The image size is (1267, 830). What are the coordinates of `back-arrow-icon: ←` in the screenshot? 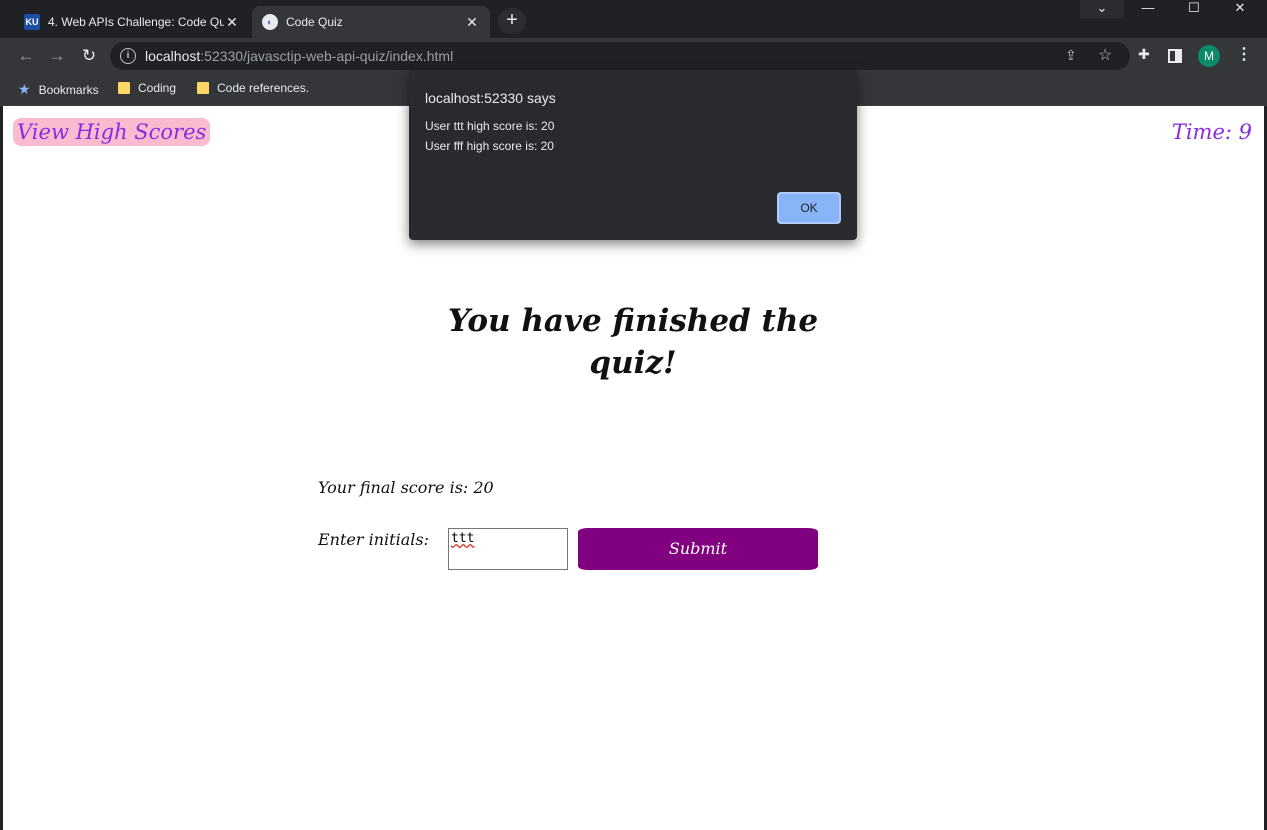 It's located at (26, 56).